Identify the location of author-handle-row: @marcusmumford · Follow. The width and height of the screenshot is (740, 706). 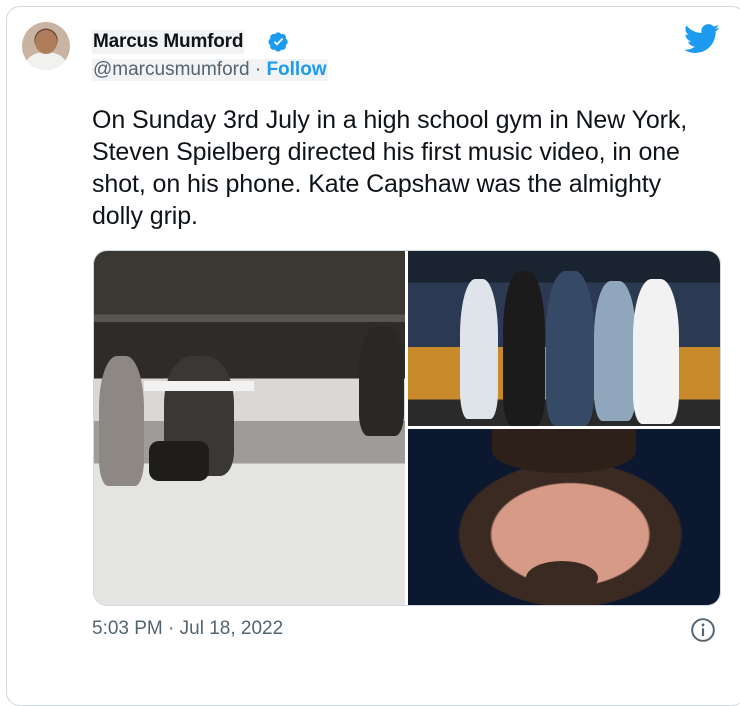
(210, 70).